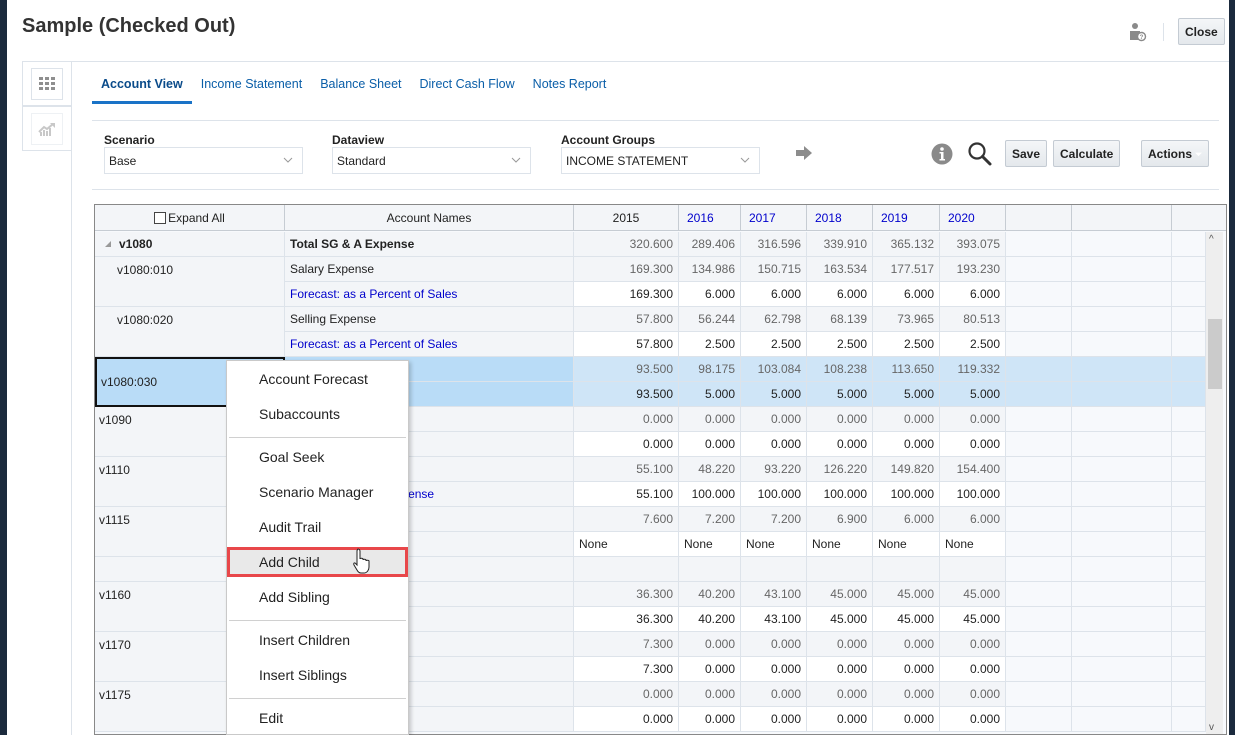 The width and height of the screenshot is (1235, 735). Describe the element at coordinates (710, 544) in the screenshot. I see `value-cell-2016: None` at that location.